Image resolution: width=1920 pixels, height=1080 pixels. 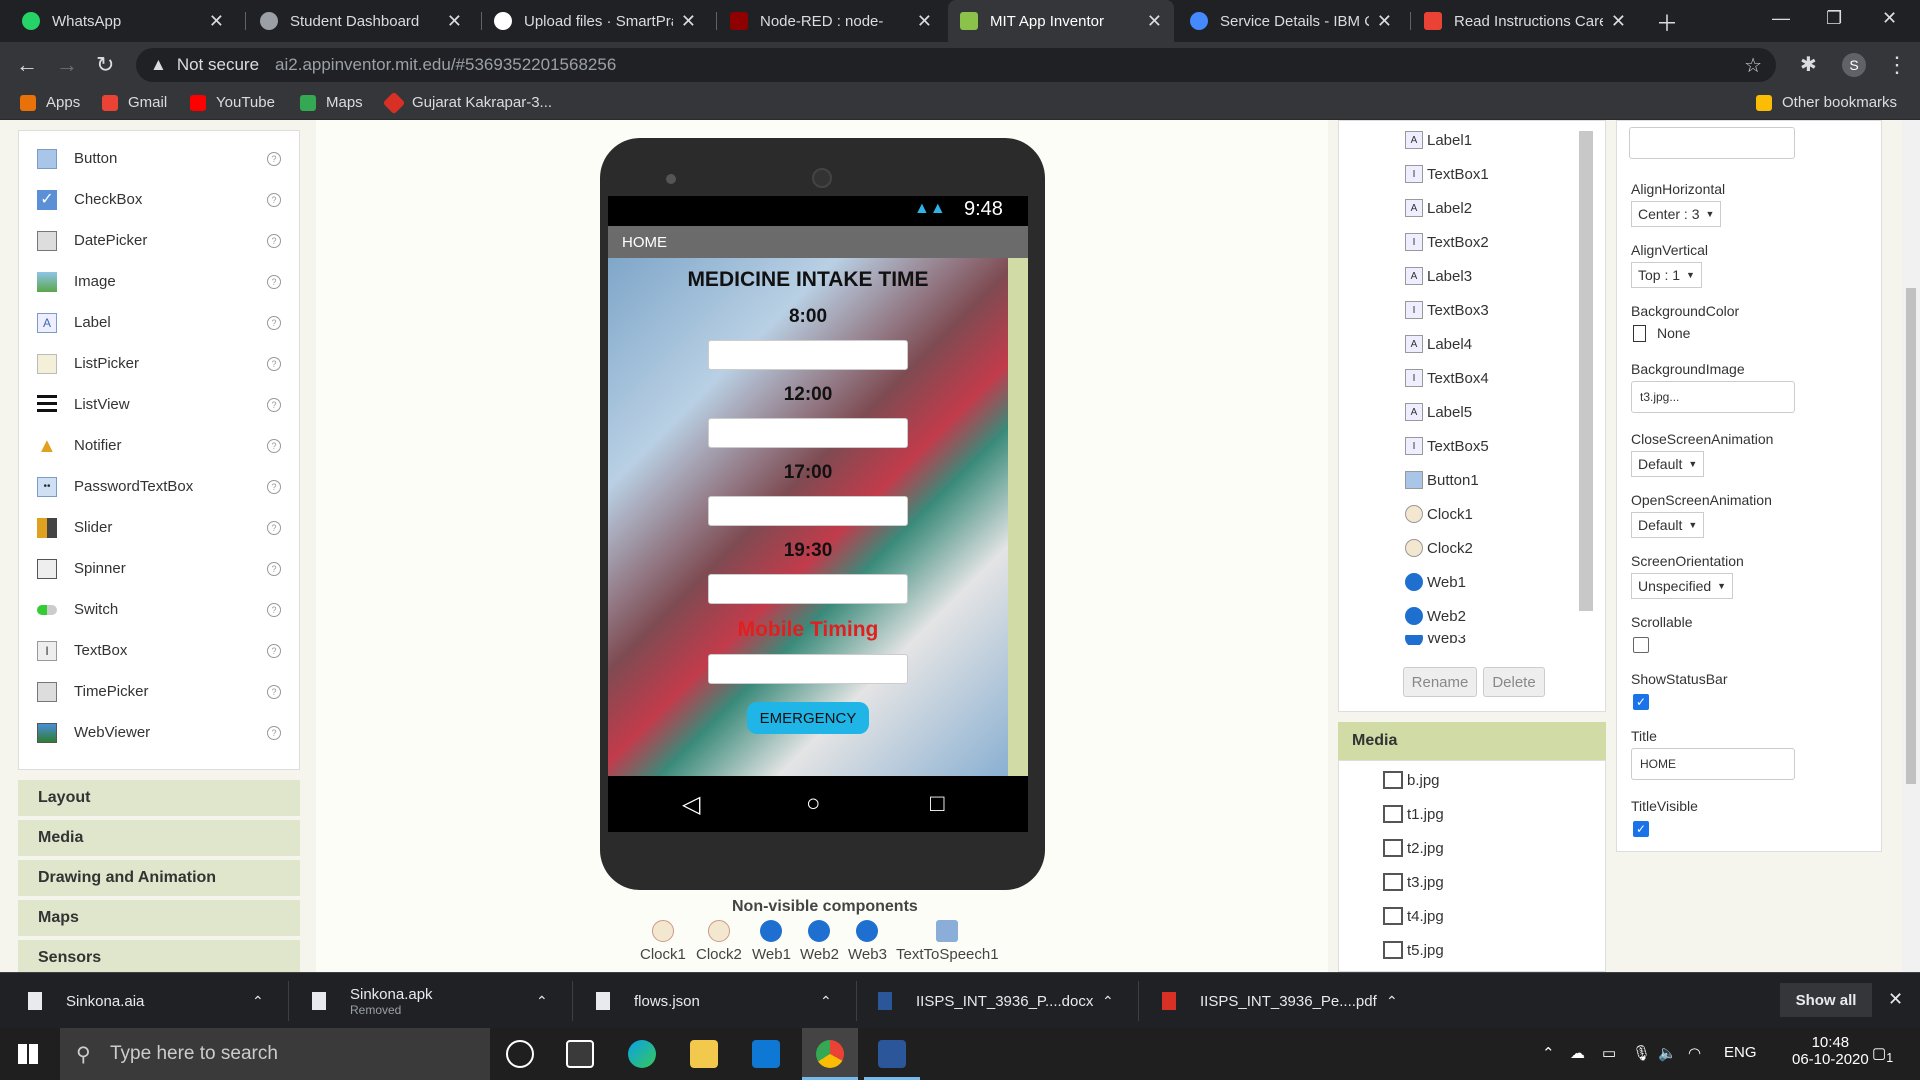 What do you see at coordinates (704, 1054) in the screenshot?
I see `file-explorer-icon` at bounding box center [704, 1054].